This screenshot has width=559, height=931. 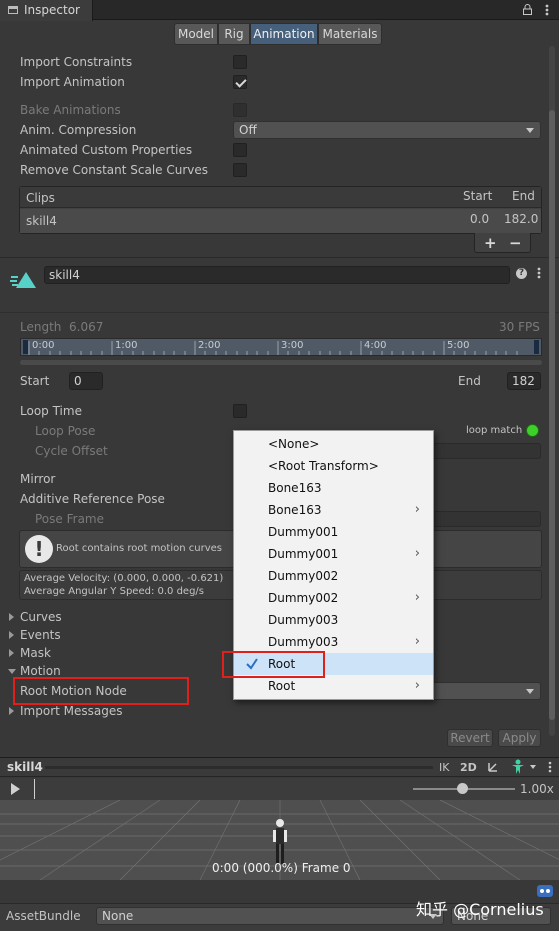 What do you see at coordinates (277, 275) in the screenshot?
I see `clip-name-field: skill4` at bounding box center [277, 275].